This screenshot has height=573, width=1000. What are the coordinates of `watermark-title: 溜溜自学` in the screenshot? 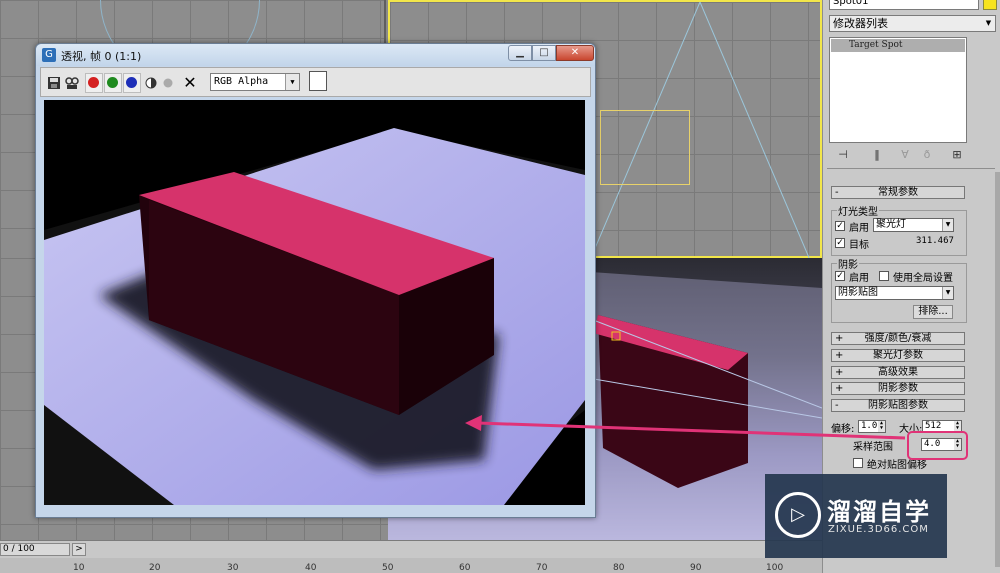 It's located at (879, 512).